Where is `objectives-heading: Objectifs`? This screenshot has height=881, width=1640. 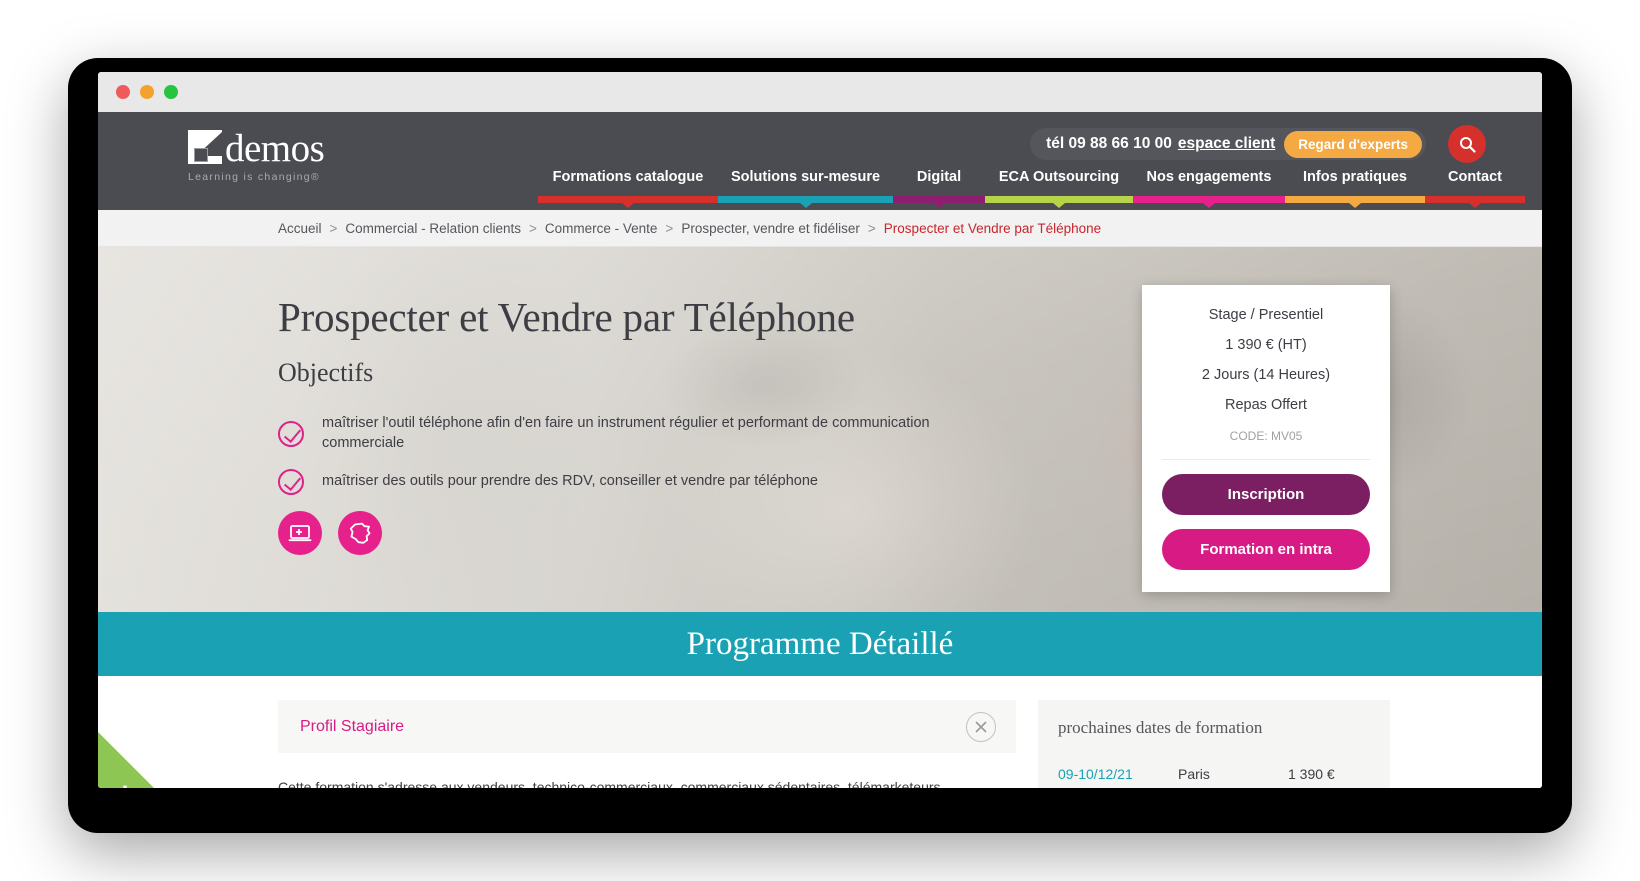
objectives-heading: Objectifs is located at coordinates (326, 373).